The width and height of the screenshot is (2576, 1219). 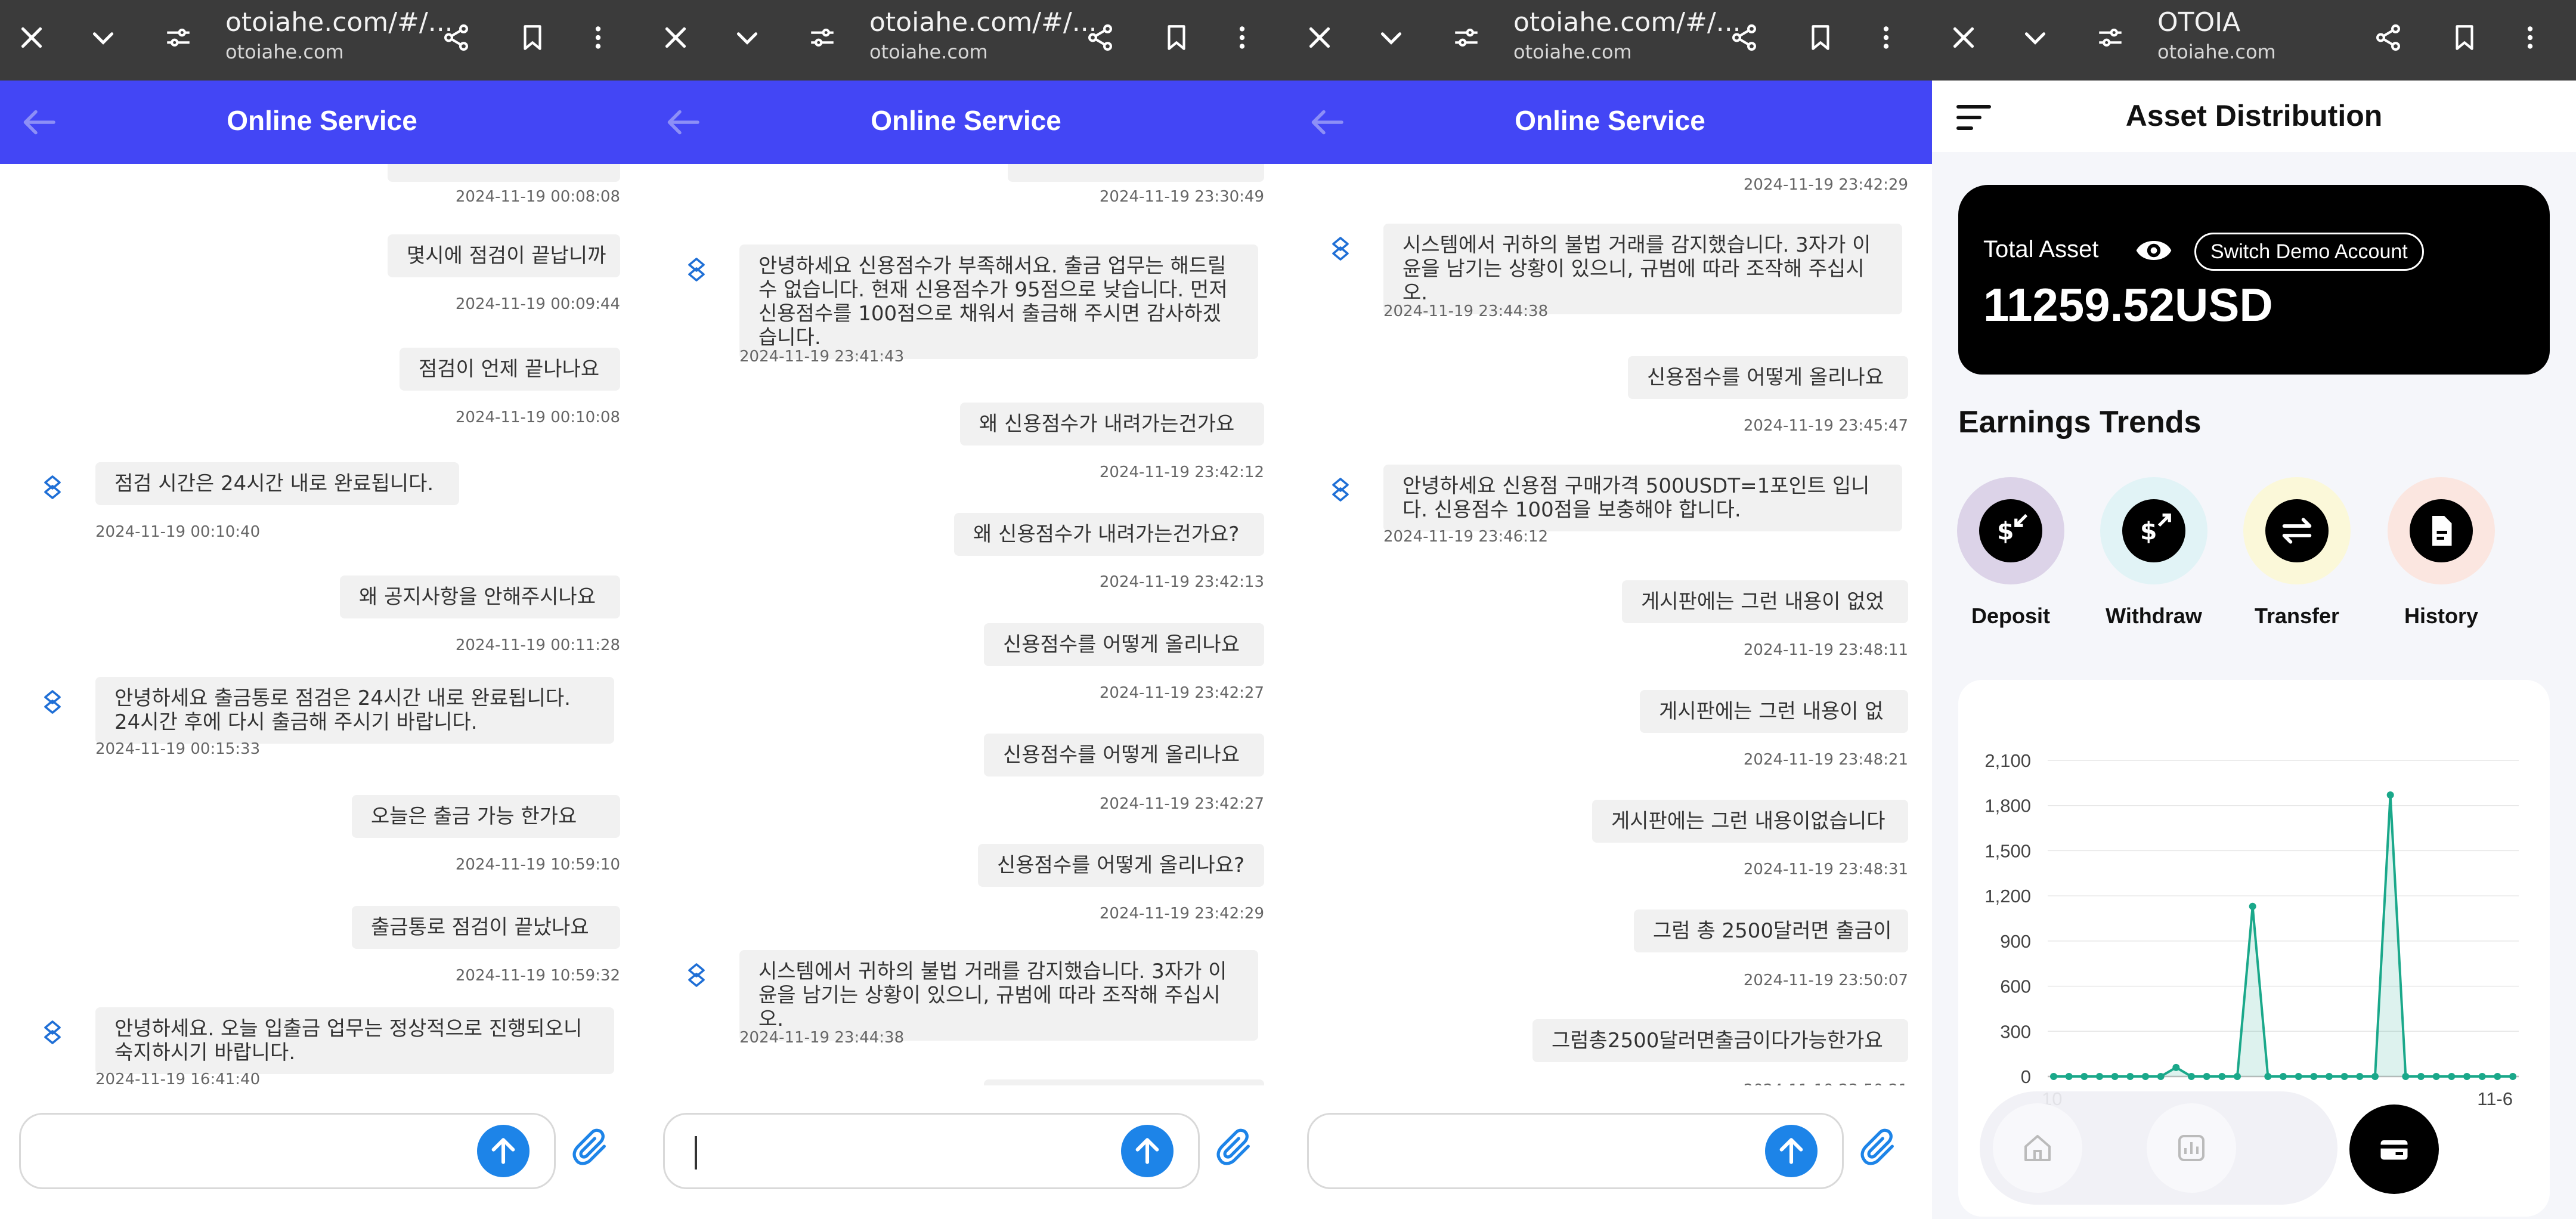 What do you see at coordinates (1182, 804) in the screenshot?
I see `message-timestamp: 2024-11-19 23:42:27` at bounding box center [1182, 804].